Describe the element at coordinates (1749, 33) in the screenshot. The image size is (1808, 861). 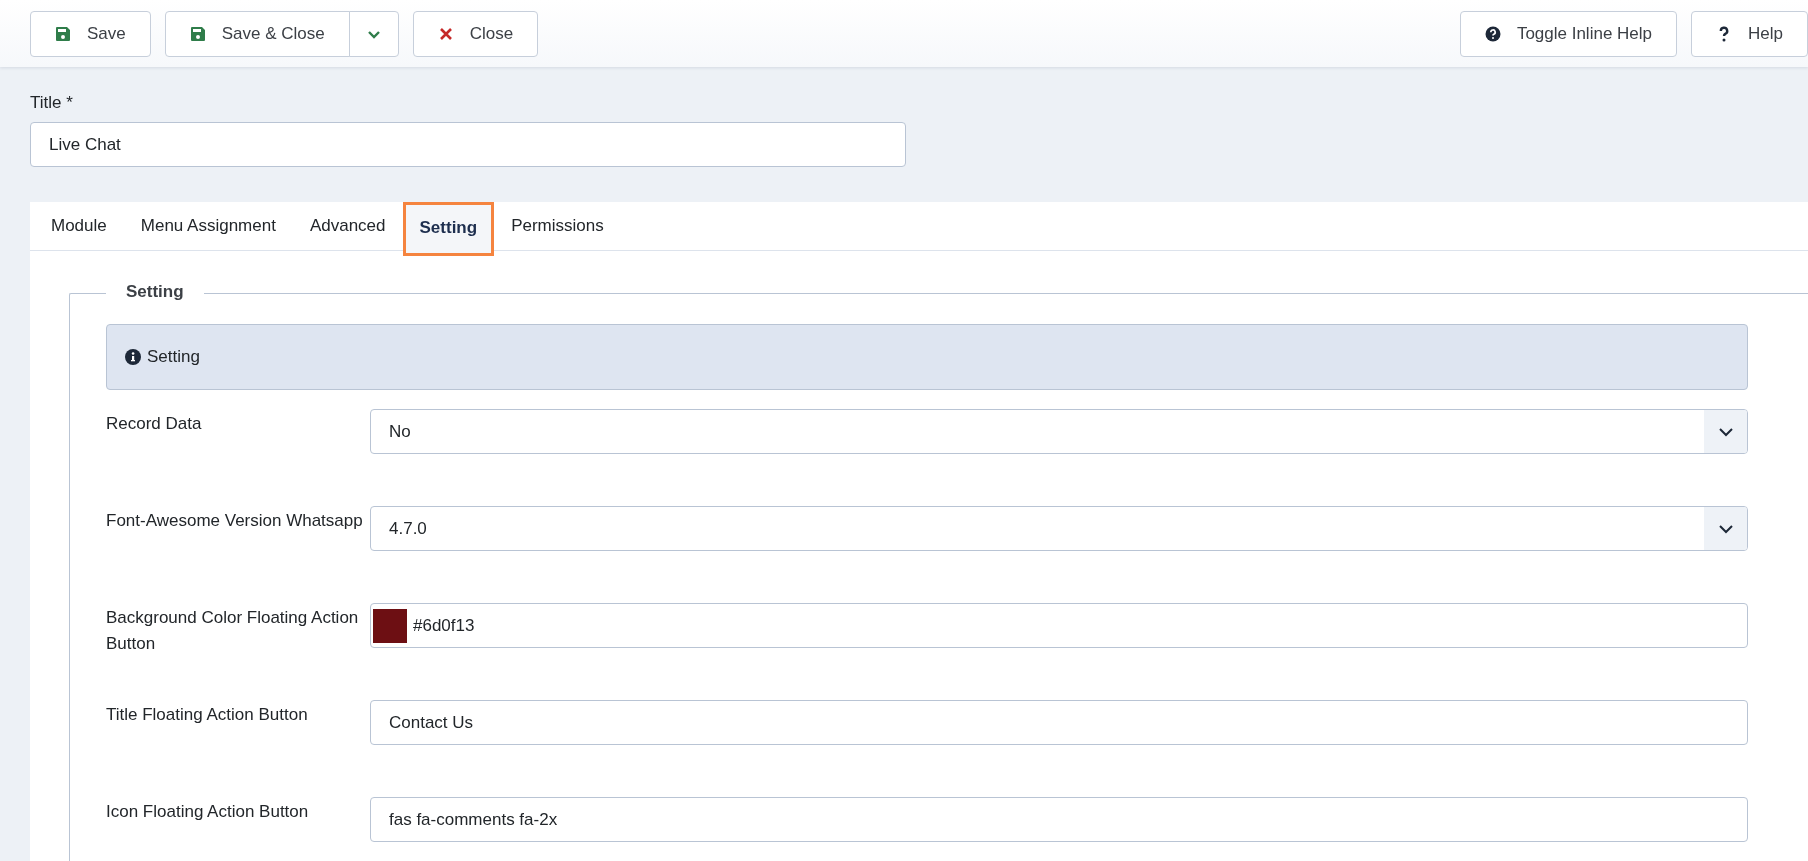
I see `help-button: Help` at that location.